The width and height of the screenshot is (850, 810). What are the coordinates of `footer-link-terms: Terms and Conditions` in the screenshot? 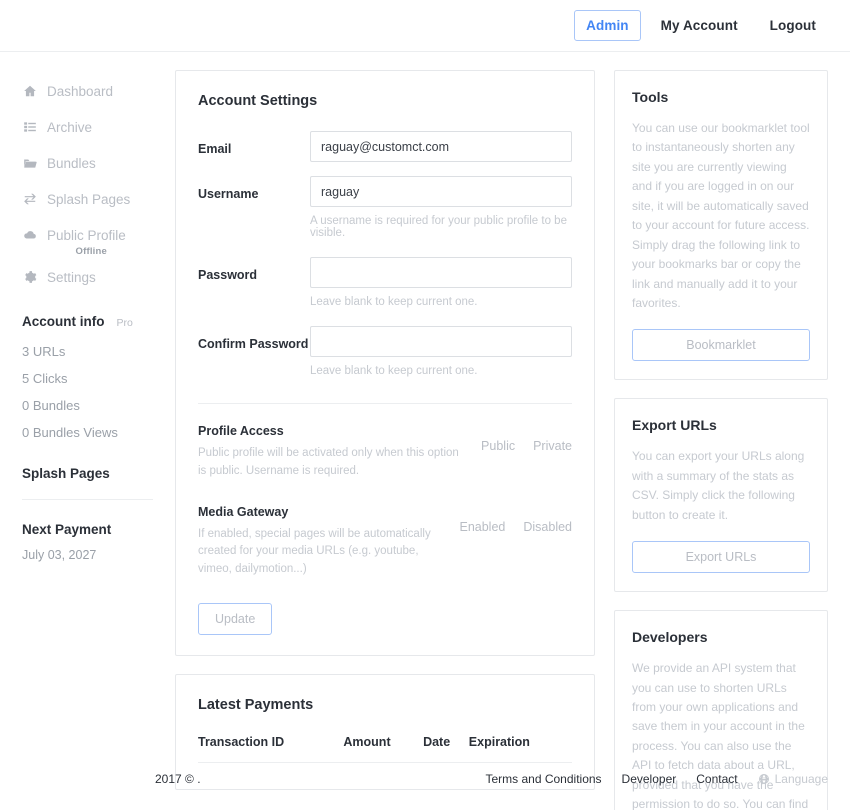 It's located at (543, 779).